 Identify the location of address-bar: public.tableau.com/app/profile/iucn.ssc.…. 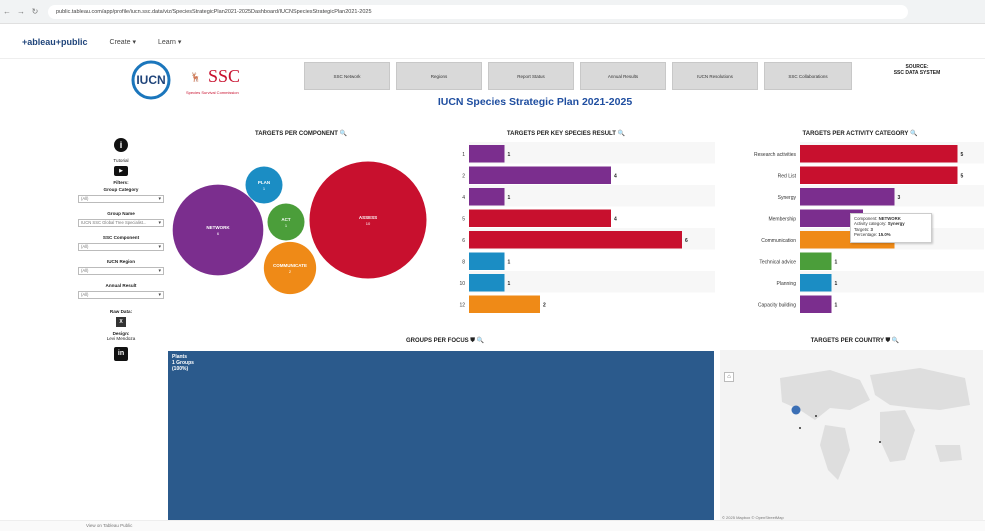
(478, 11).